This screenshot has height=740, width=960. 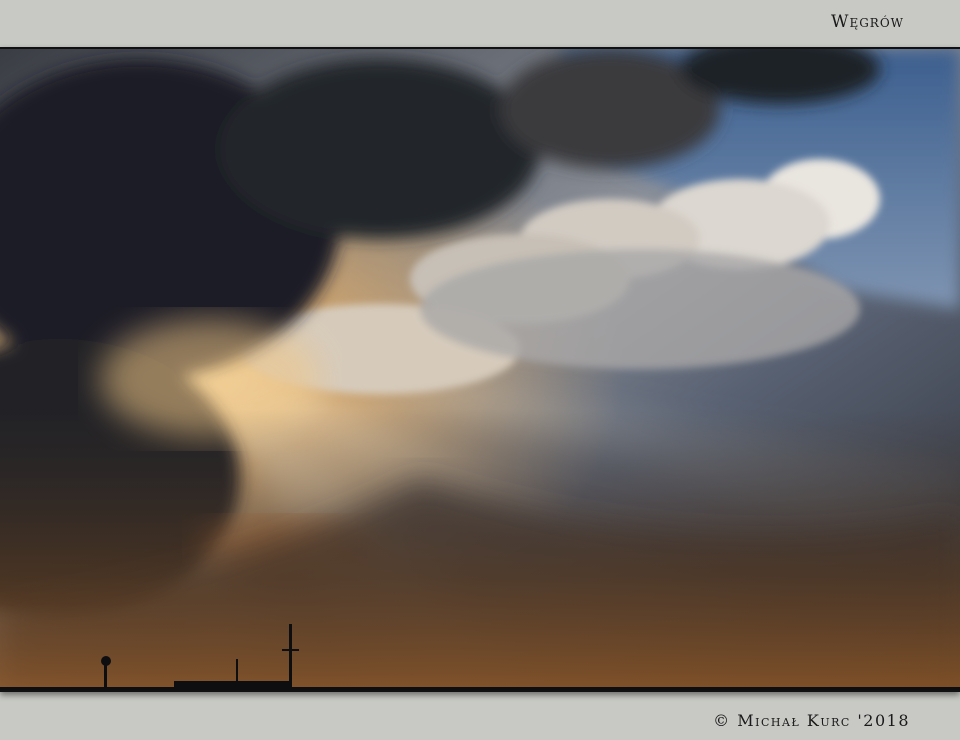 I want to click on photo-title: Węgrów, so click(x=867, y=22).